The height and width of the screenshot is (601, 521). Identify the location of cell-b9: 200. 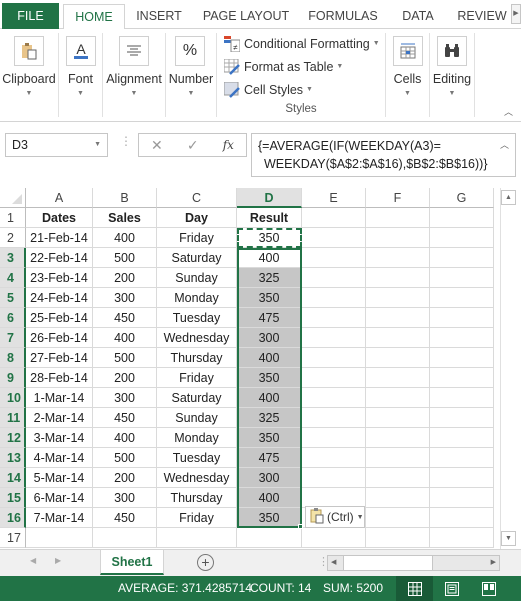
(125, 378).